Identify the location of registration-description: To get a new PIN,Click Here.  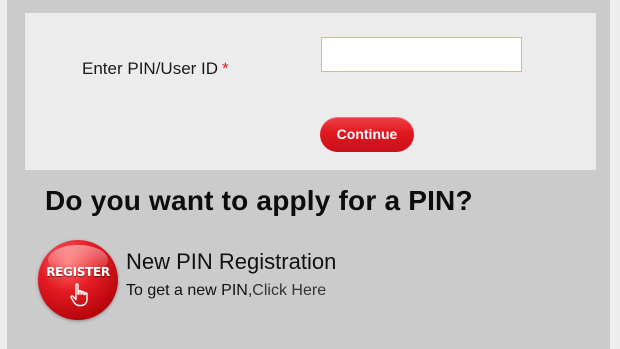
(226, 291).